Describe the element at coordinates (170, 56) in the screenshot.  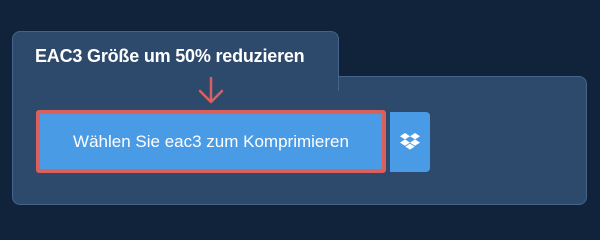
I see `card-tab-title: EAC3 Größe um 50% reduzieren` at that location.